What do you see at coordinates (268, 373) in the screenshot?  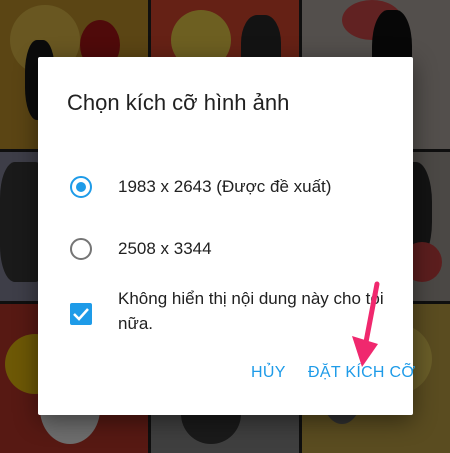 I see `cancel-button: HỦY` at bounding box center [268, 373].